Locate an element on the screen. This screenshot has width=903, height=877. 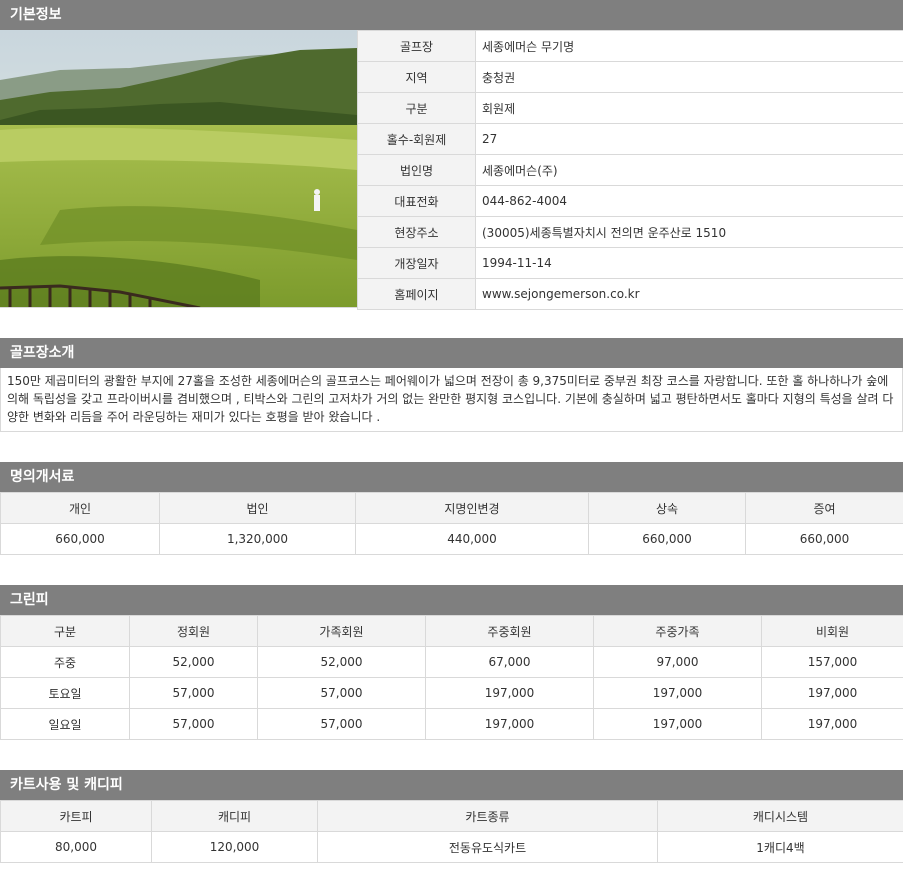
cell: 1캐디4백 is located at coordinates (780, 847).